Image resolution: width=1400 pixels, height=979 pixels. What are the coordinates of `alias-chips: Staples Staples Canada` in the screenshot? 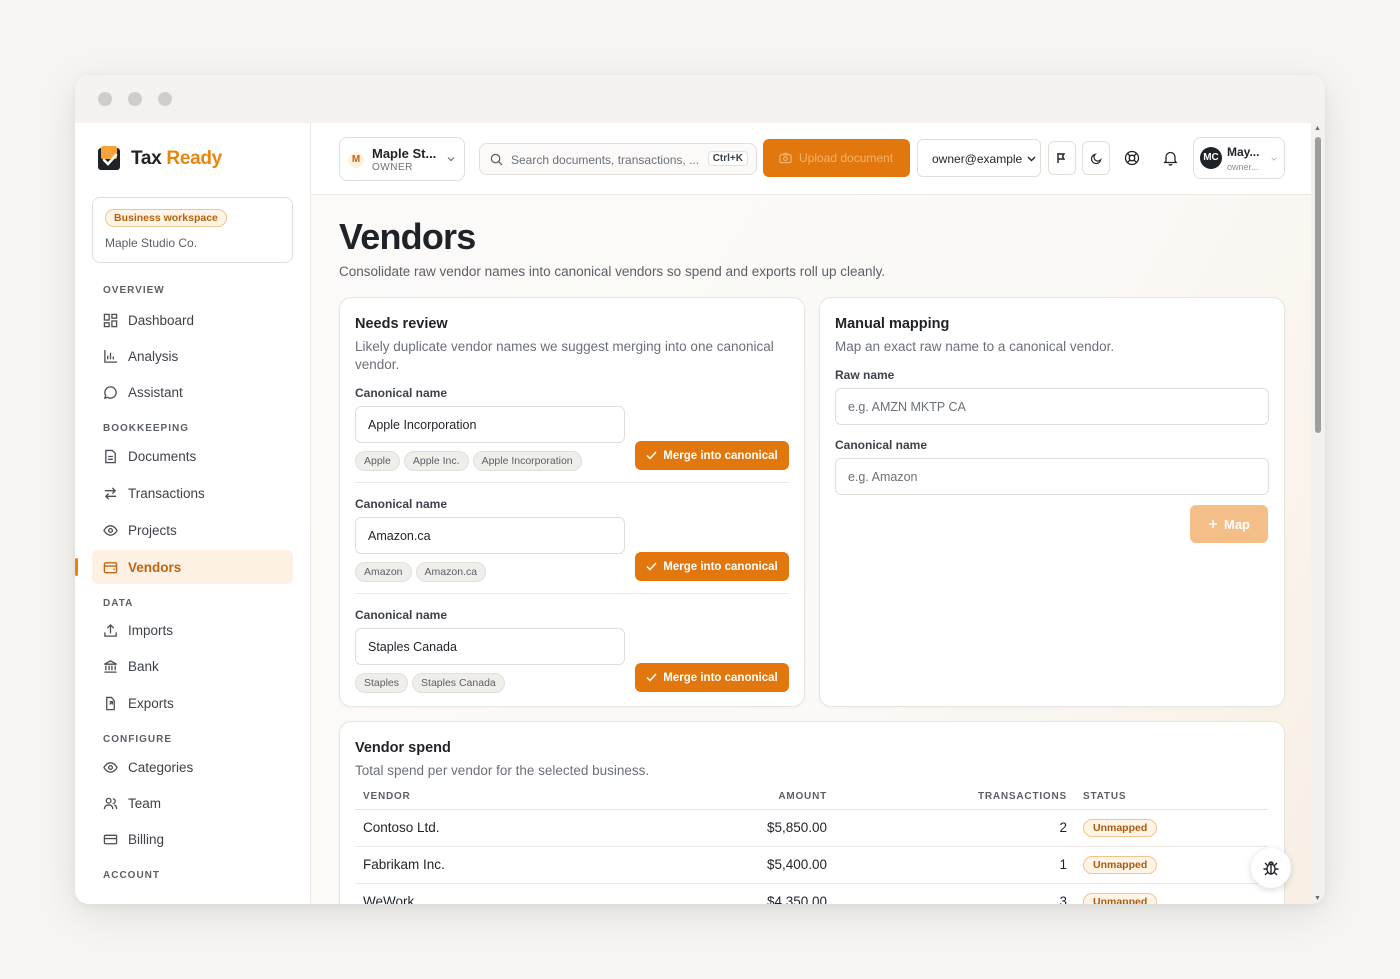 It's located at (432, 683).